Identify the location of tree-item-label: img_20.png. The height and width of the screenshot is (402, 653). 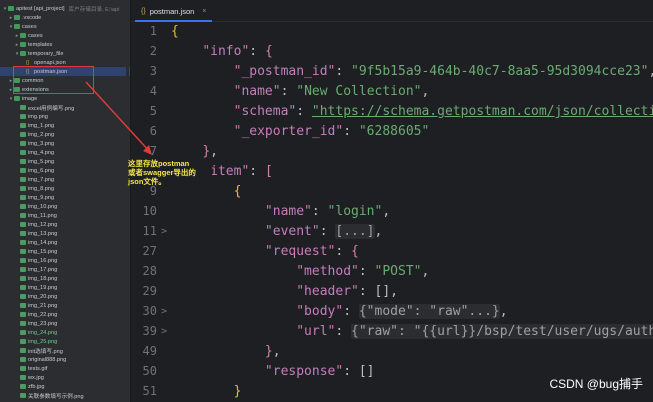
(43, 296).